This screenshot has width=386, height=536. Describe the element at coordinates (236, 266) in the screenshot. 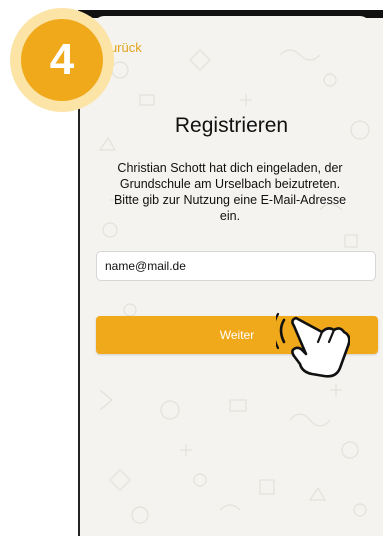

I see `email-field` at that location.